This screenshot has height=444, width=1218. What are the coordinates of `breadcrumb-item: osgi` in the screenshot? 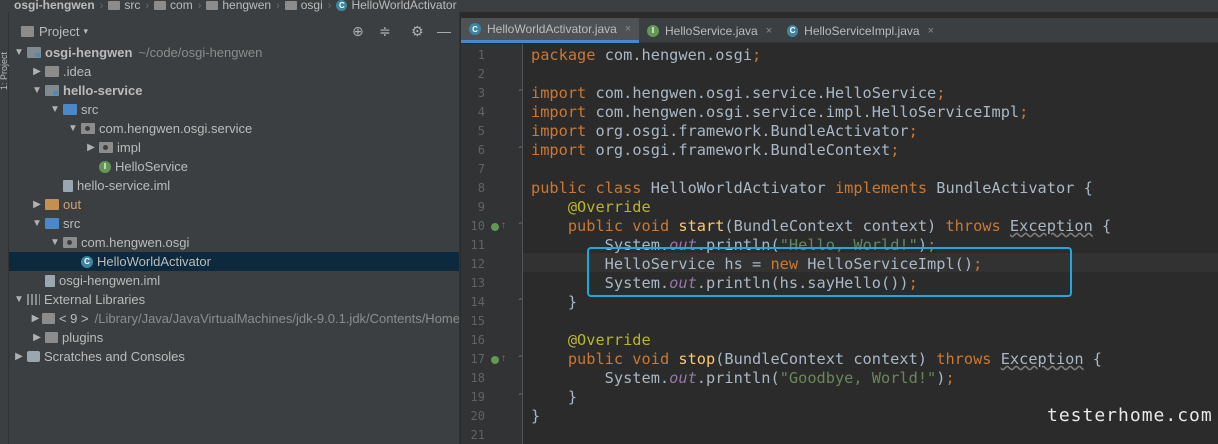 It's located at (303, 6).